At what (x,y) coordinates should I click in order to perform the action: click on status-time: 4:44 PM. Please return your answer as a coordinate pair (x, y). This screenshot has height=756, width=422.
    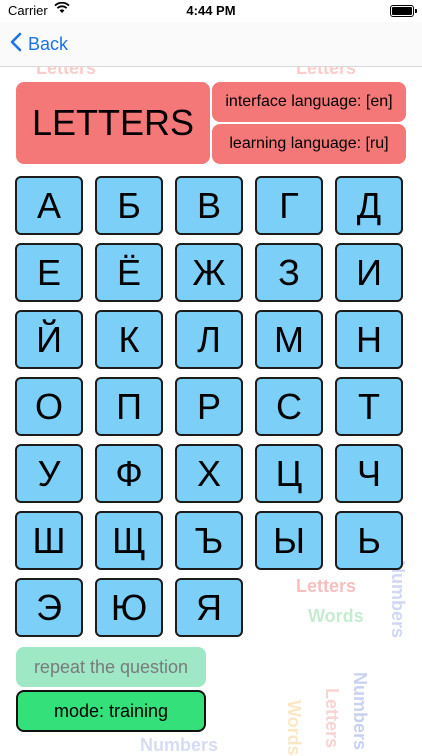
    Looking at the image, I should click on (211, 10).